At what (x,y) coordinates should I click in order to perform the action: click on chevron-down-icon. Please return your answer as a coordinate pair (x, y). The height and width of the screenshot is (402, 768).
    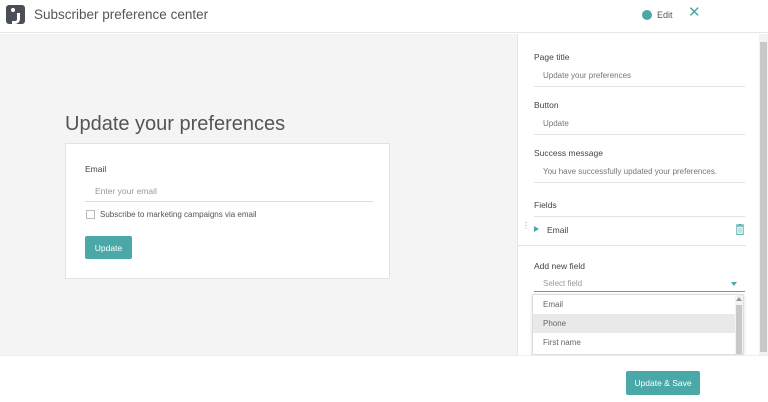
    Looking at the image, I should click on (734, 284).